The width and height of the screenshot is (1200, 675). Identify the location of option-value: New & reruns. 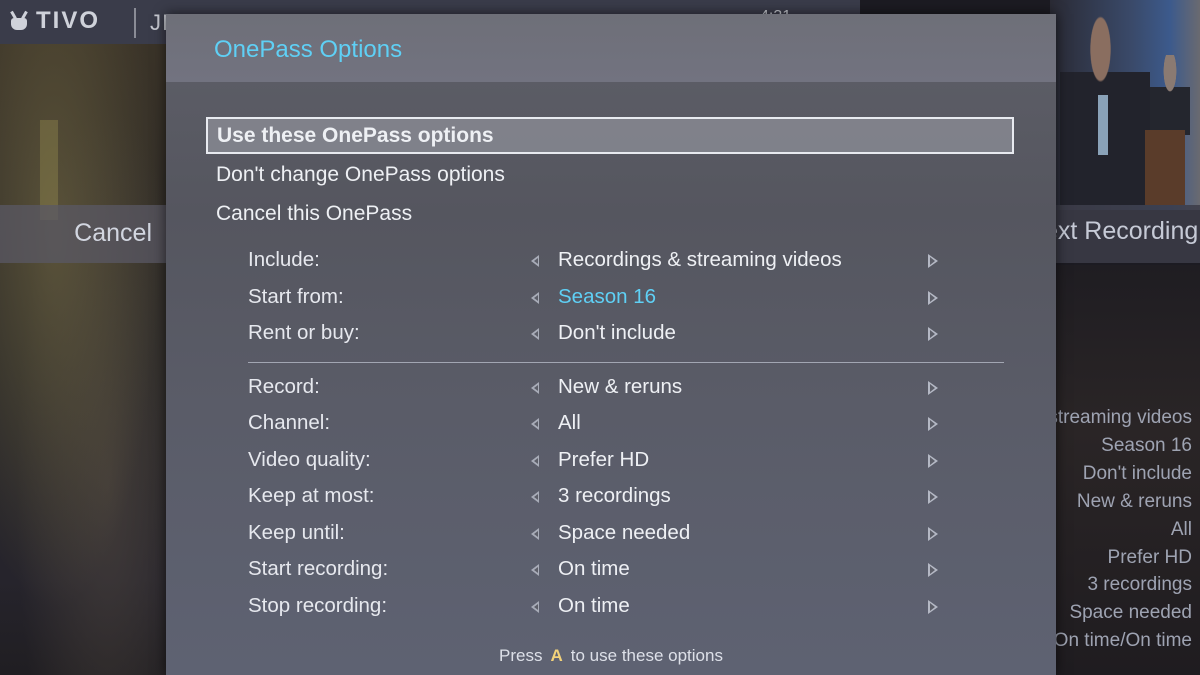
(620, 386).